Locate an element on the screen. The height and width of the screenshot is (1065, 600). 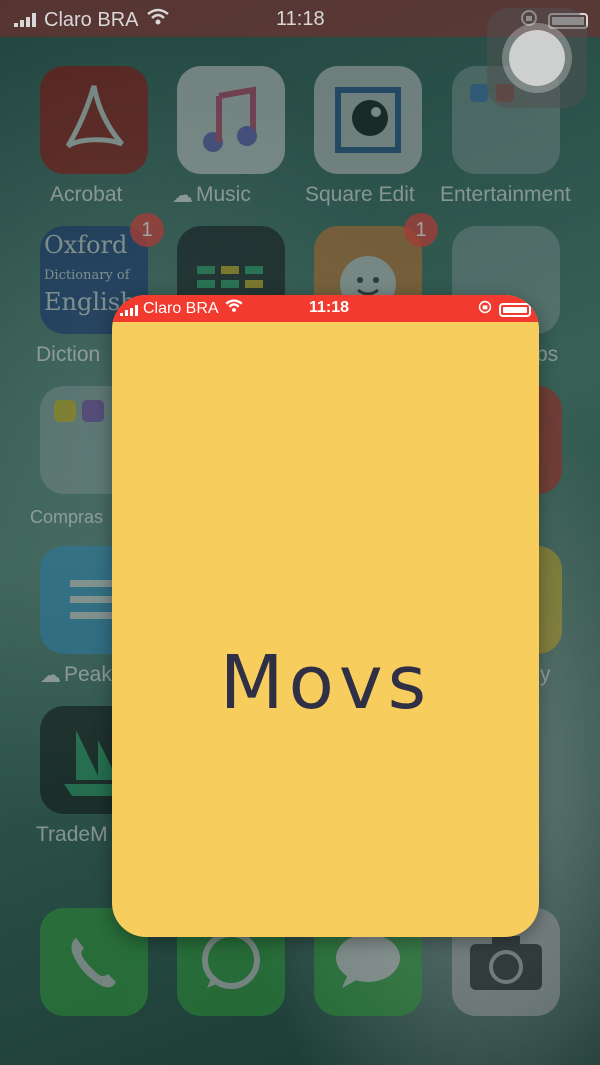
splash-carrier-label: Claro BRA is located at coordinates (181, 308).